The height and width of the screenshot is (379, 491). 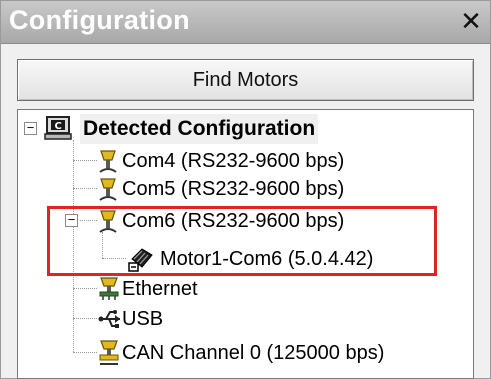 I want to click on tree-root-item: − C Detected Configuration, so click(x=245, y=129).